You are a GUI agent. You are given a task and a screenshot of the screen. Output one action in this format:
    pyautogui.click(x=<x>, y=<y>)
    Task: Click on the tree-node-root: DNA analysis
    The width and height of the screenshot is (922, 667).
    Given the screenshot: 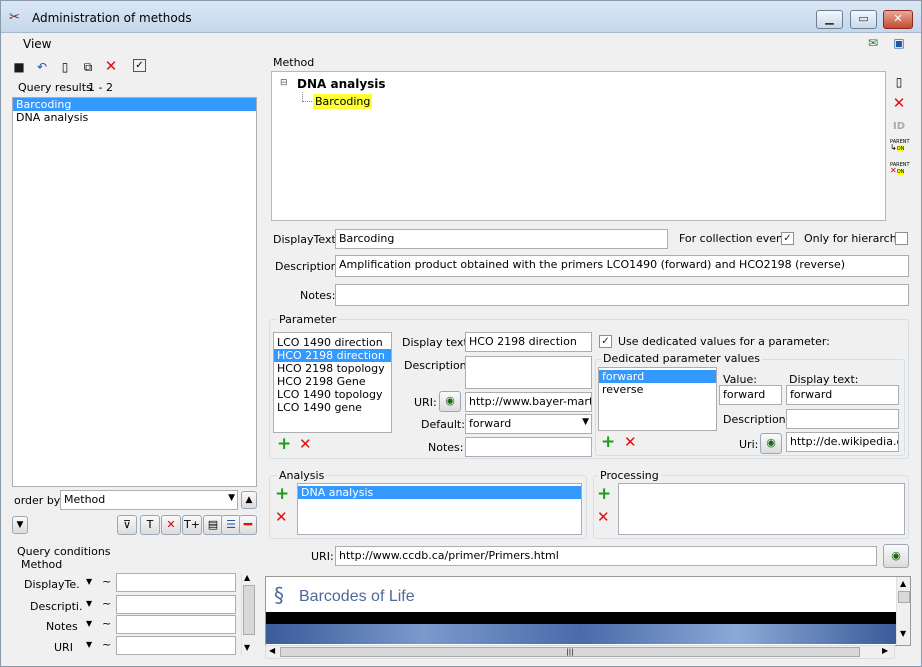 What is the action you would take?
    pyautogui.click(x=341, y=84)
    